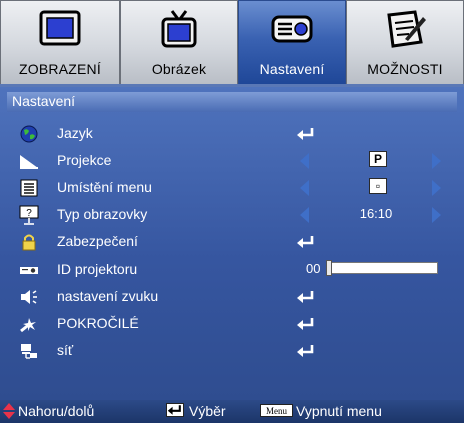 The image size is (464, 423). I want to click on monitor-icon, so click(60, 28).